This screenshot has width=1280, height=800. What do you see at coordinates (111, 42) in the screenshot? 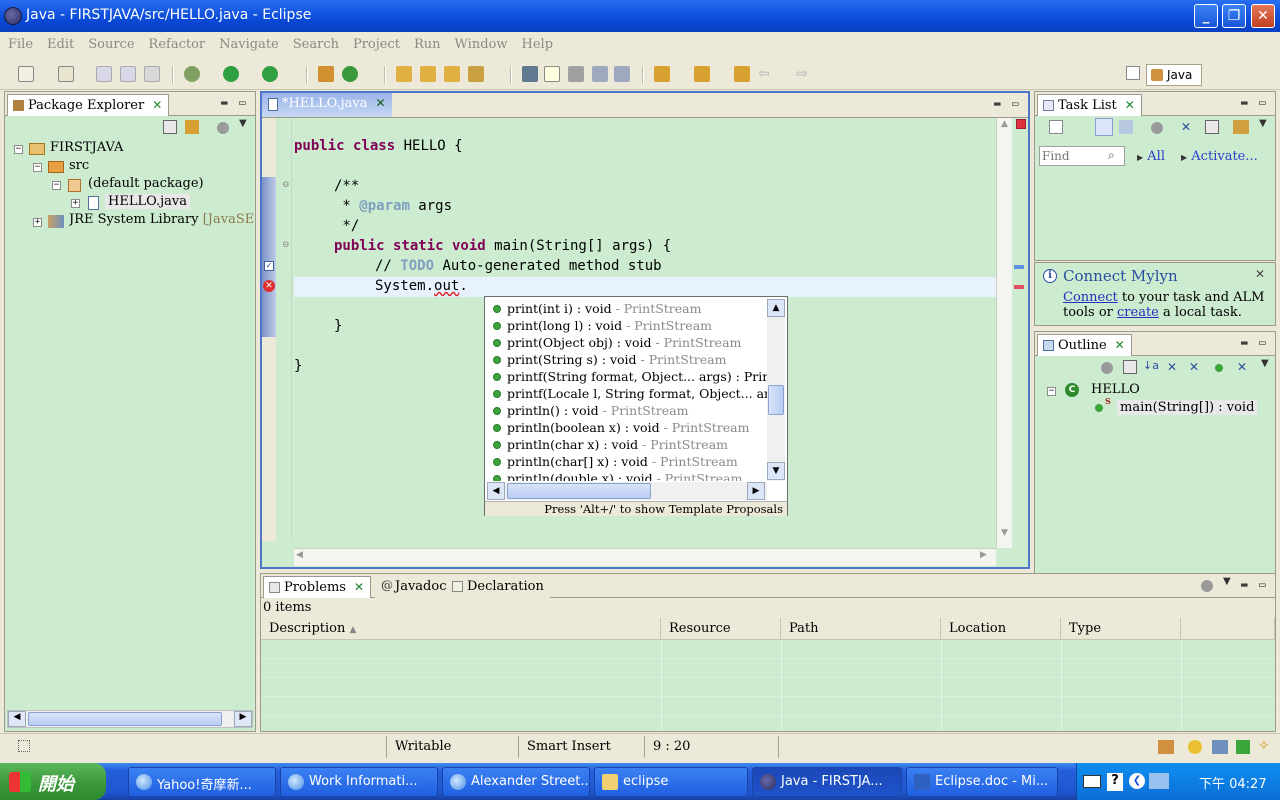
I see `menu-source: Source` at bounding box center [111, 42].